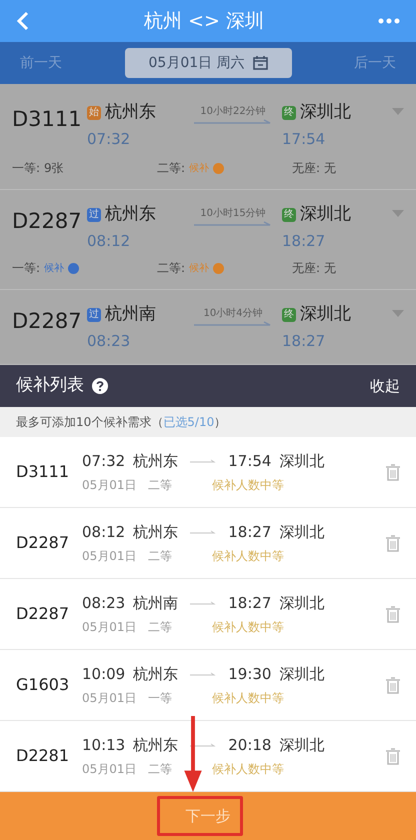 The image size is (416, 840). What do you see at coordinates (90, 422) in the screenshot?
I see `hint-text: 最多可添加10个候补需求（` at bounding box center [90, 422].